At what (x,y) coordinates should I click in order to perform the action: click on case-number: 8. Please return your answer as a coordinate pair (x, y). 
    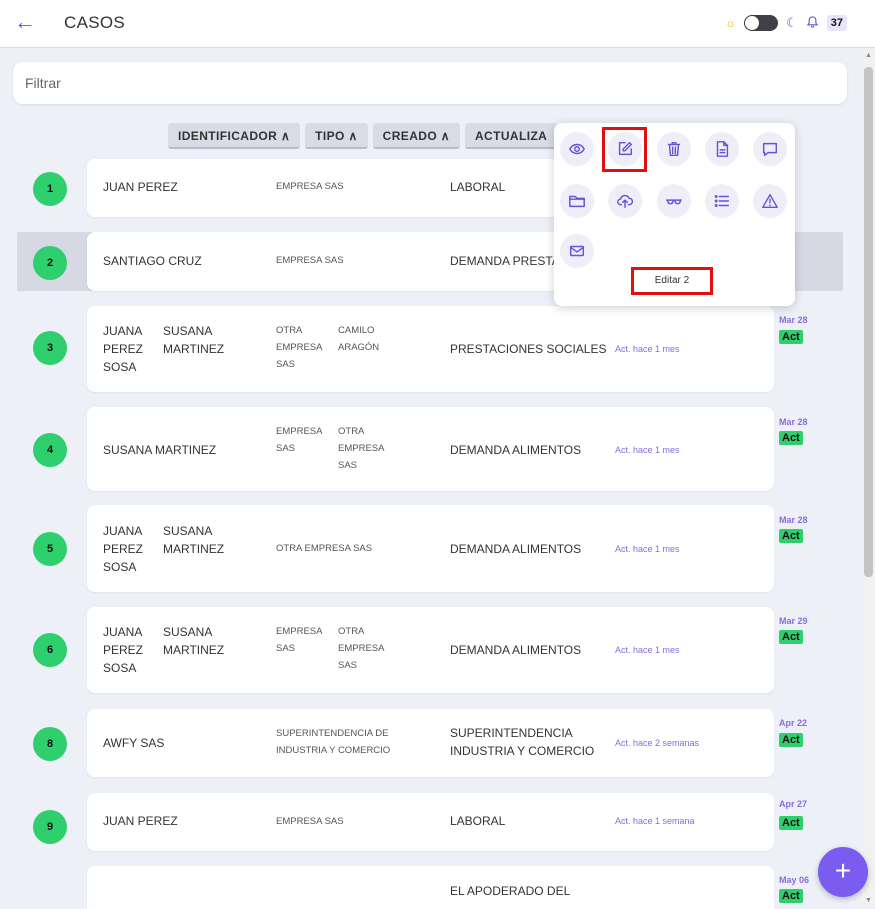
    Looking at the image, I should click on (50, 744).